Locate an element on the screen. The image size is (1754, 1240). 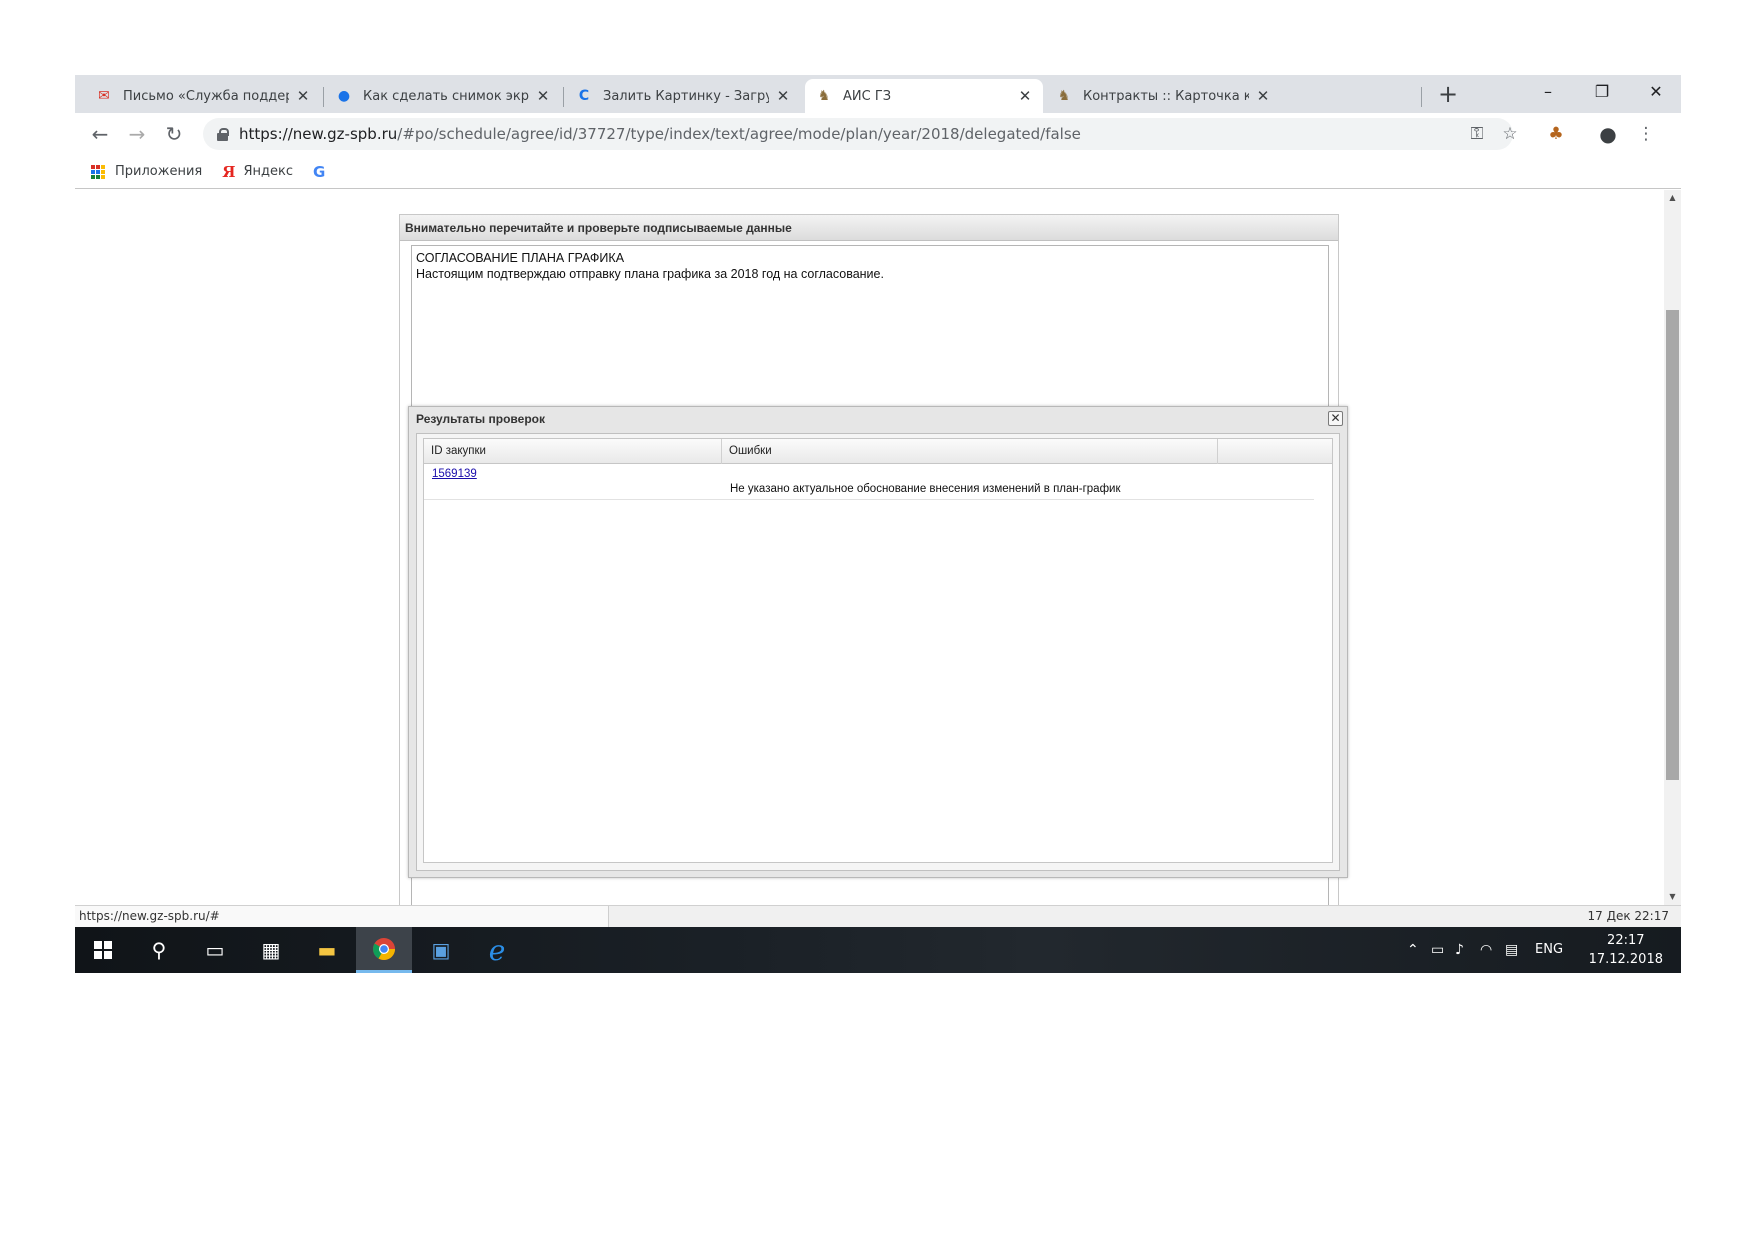
bookmark-yandex: Я Яндекс is located at coordinates (257, 172).